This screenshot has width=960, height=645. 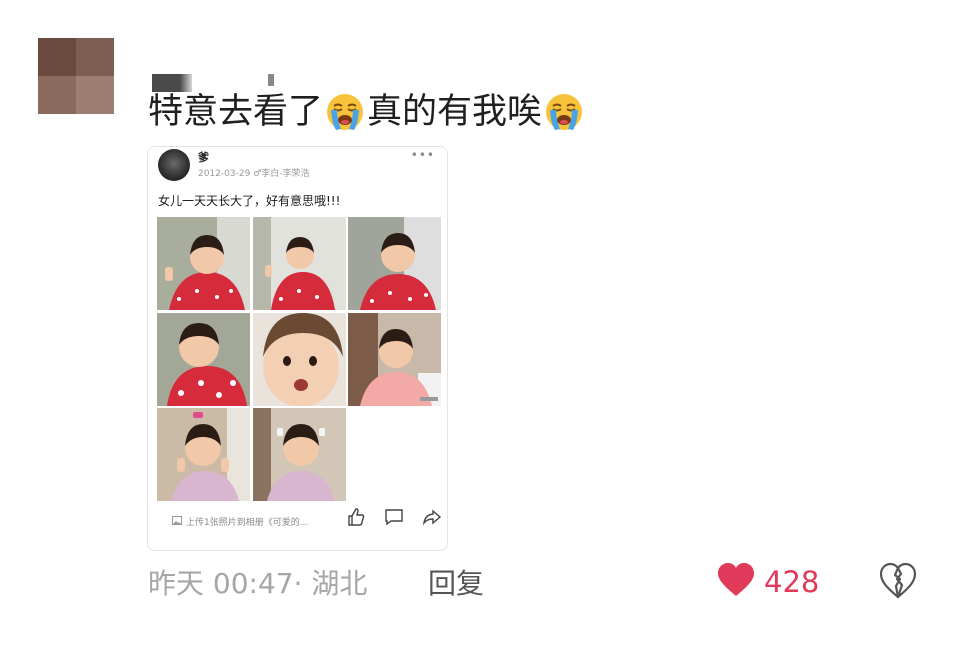 I want to click on username-redacted-fragment, so click(x=271, y=80).